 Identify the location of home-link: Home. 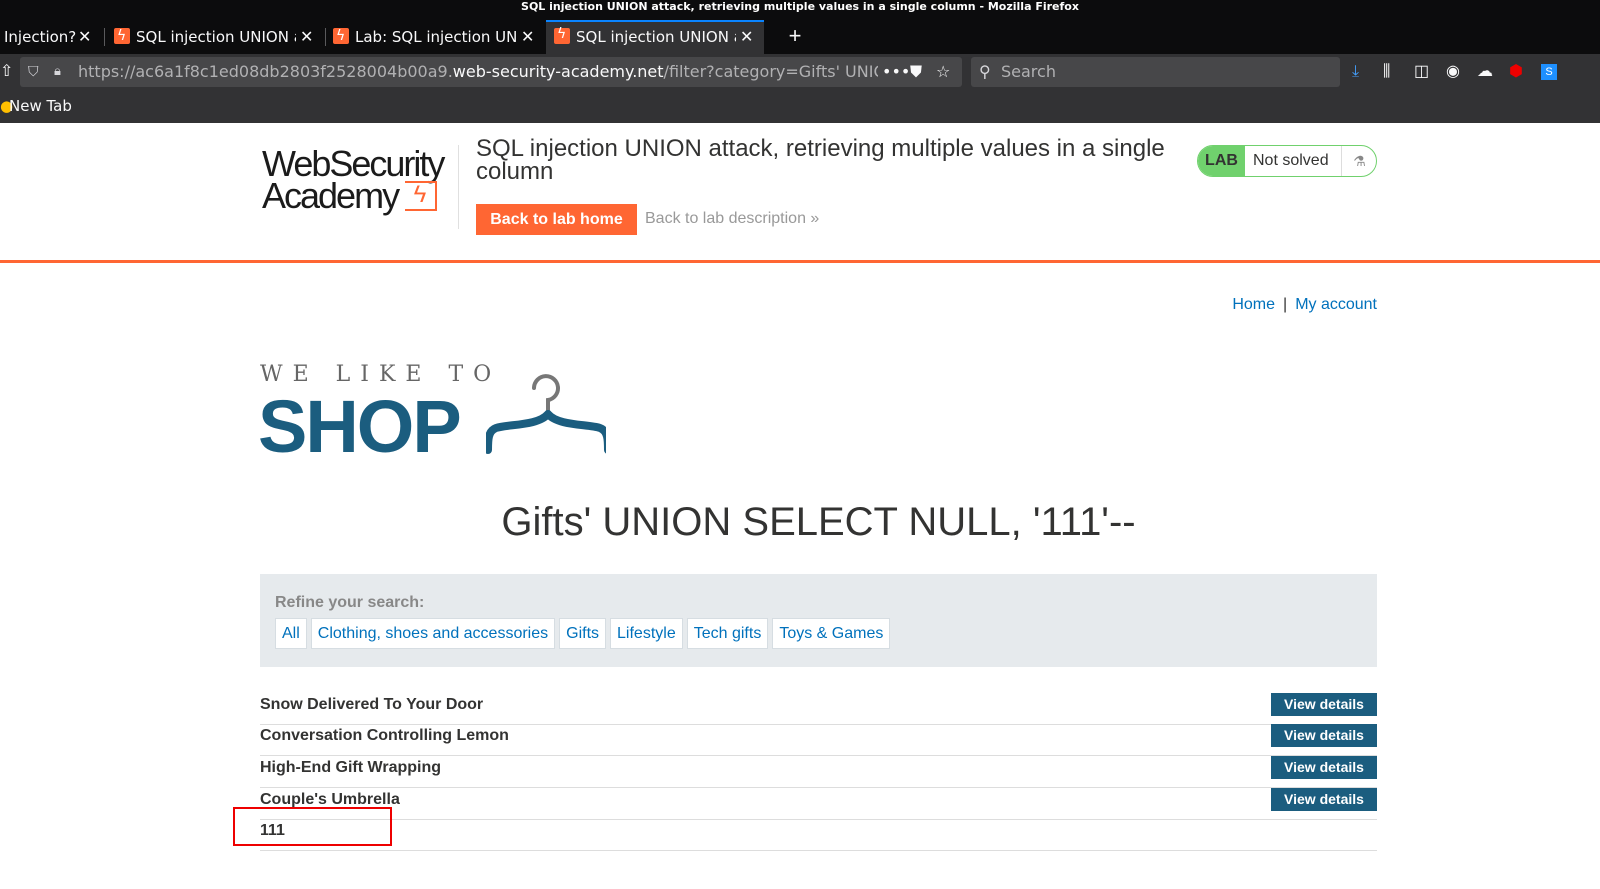
(1253, 304).